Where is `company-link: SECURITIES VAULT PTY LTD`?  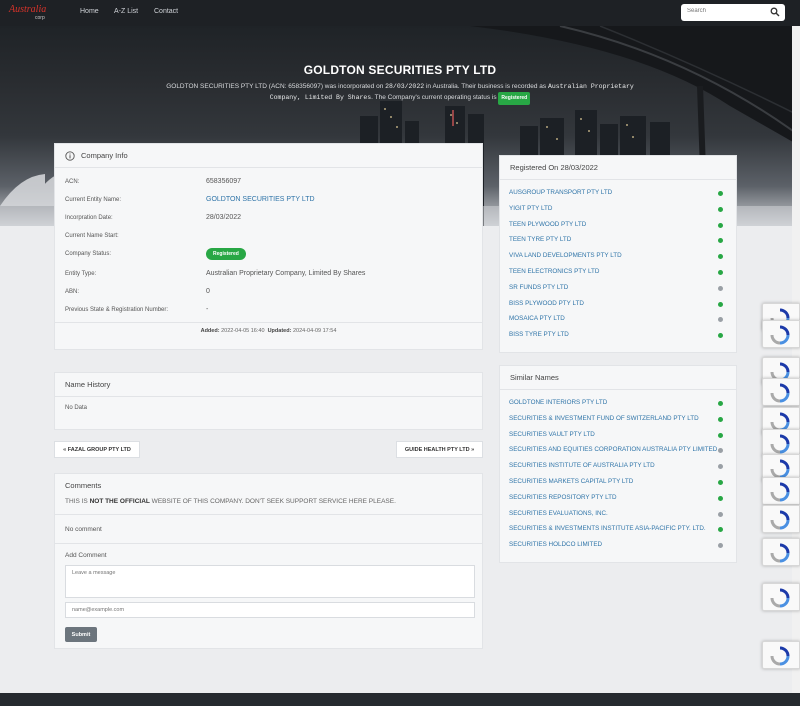
company-link: SECURITIES VAULT PTY LTD is located at coordinates (552, 434).